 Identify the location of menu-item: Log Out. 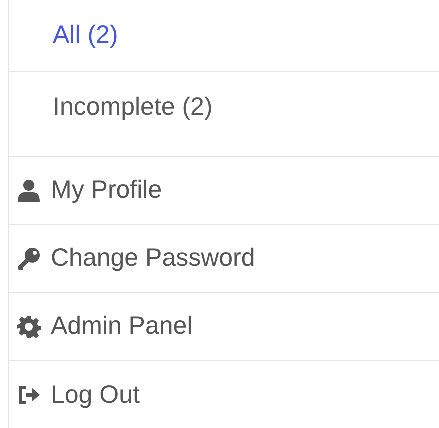
(78, 395).